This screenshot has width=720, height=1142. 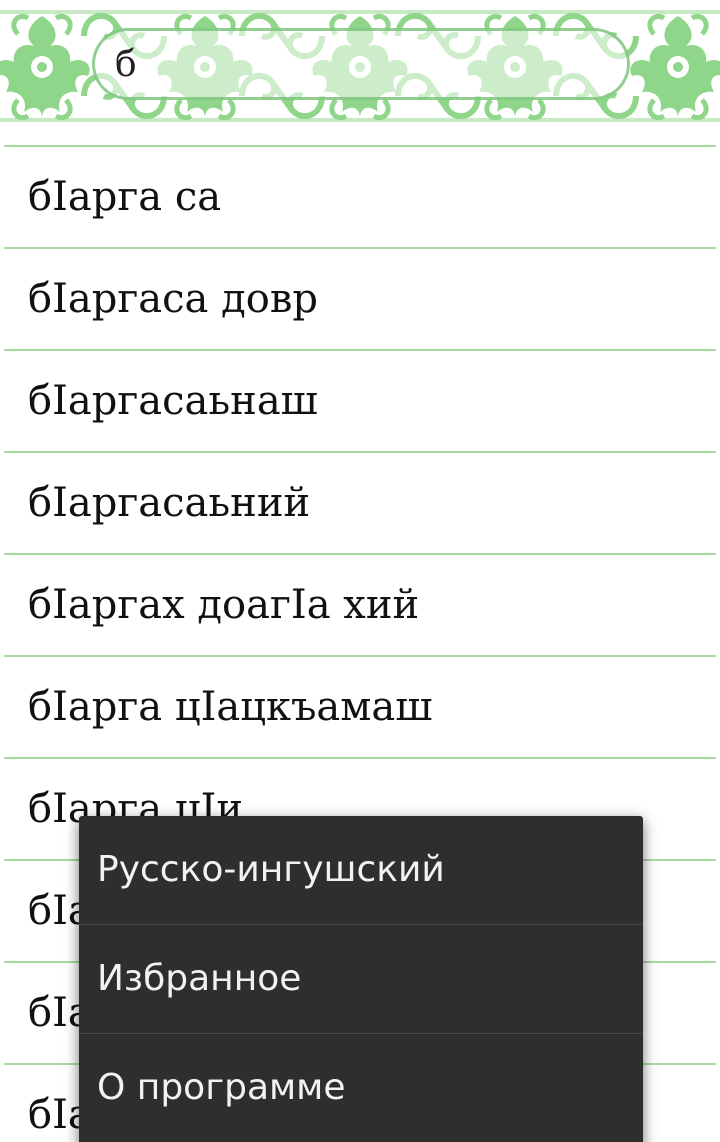 I want to click on list-item: бIарга цIацкъамаш, so click(x=360, y=707).